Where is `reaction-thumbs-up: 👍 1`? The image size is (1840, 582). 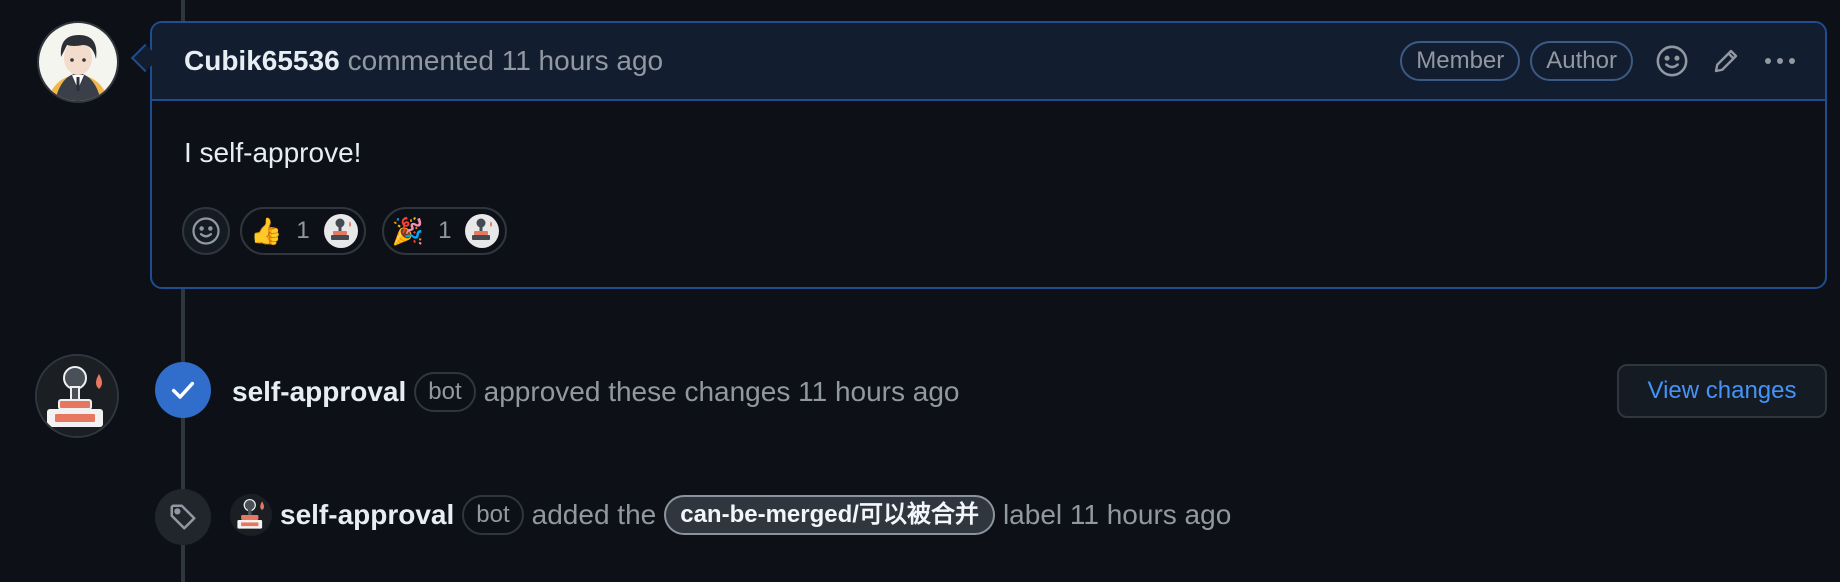 reaction-thumbs-up: 👍 1 is located at coordinates (303, 231).